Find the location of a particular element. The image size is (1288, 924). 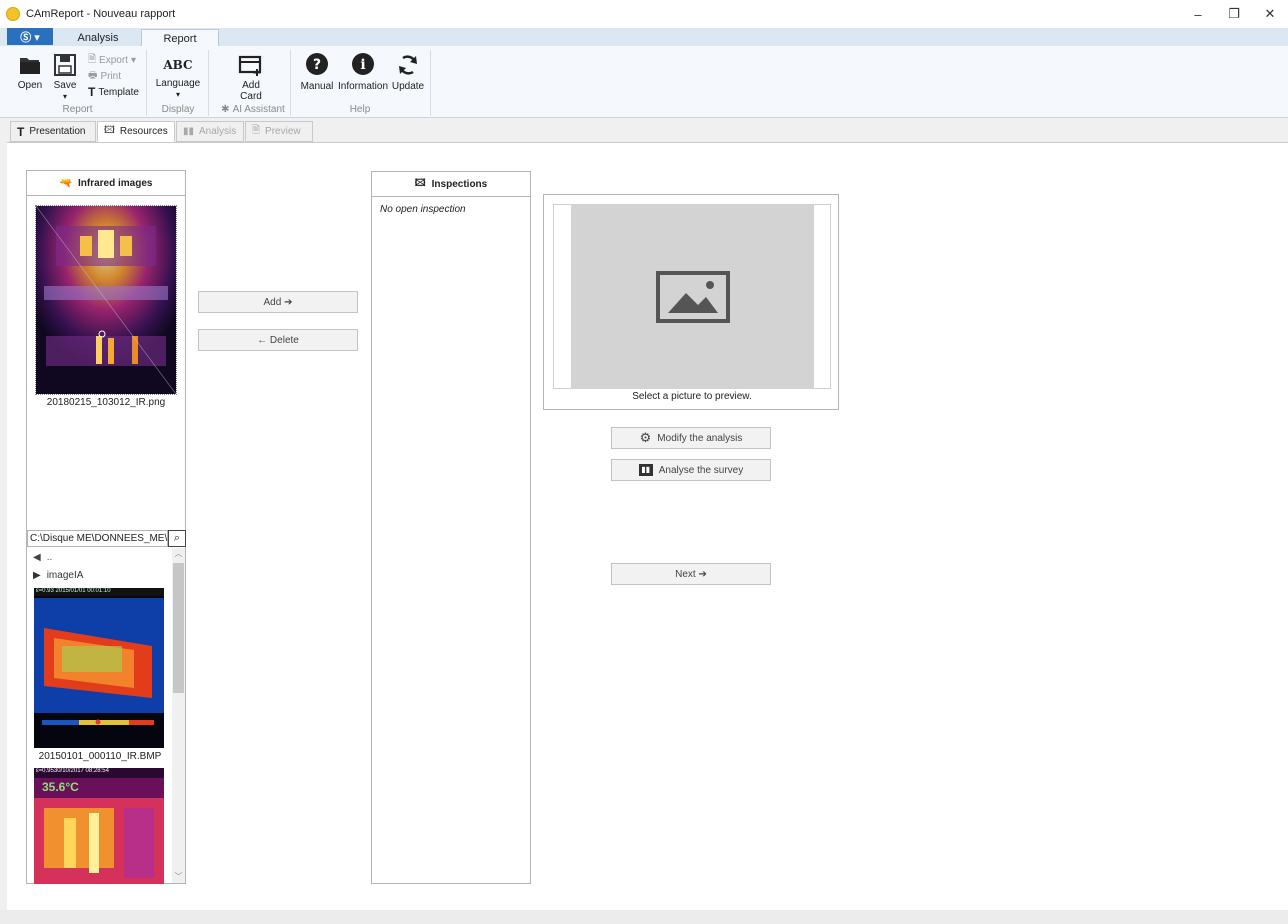

scroll-up-icon: ︿ is located at coordinates (178, 554).